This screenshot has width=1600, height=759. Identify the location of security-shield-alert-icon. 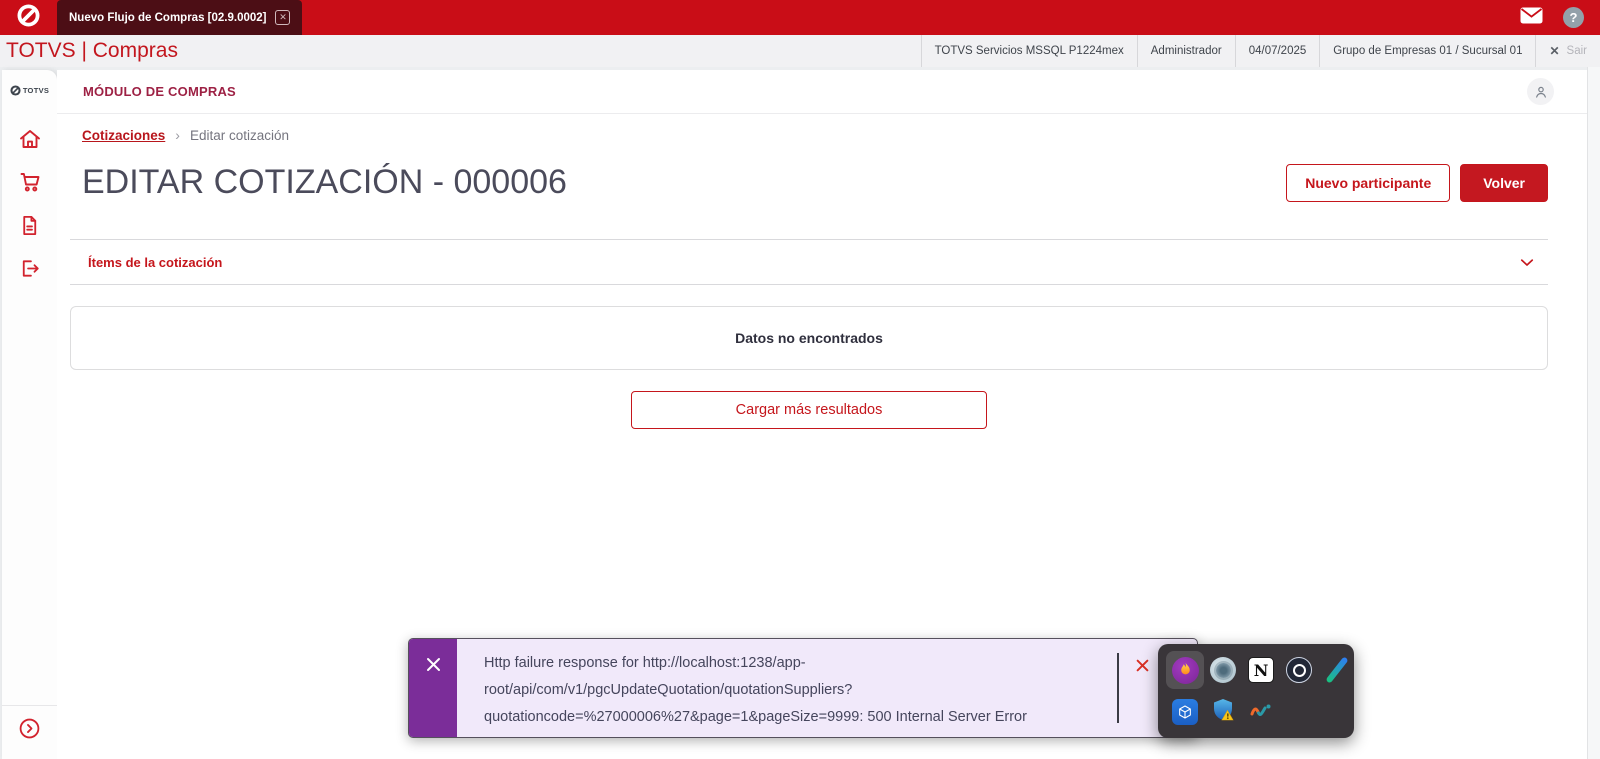
(1223, 712).